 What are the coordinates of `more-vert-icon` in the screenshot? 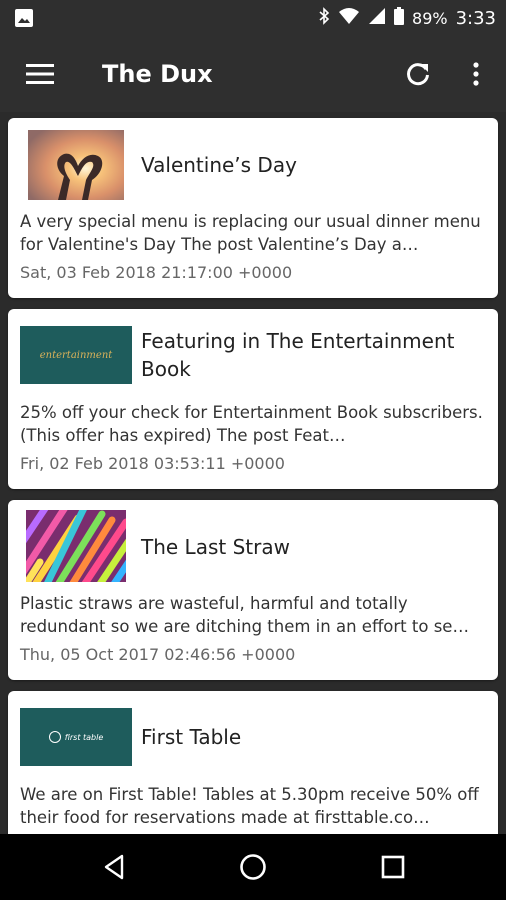 It's located at (476, 74).